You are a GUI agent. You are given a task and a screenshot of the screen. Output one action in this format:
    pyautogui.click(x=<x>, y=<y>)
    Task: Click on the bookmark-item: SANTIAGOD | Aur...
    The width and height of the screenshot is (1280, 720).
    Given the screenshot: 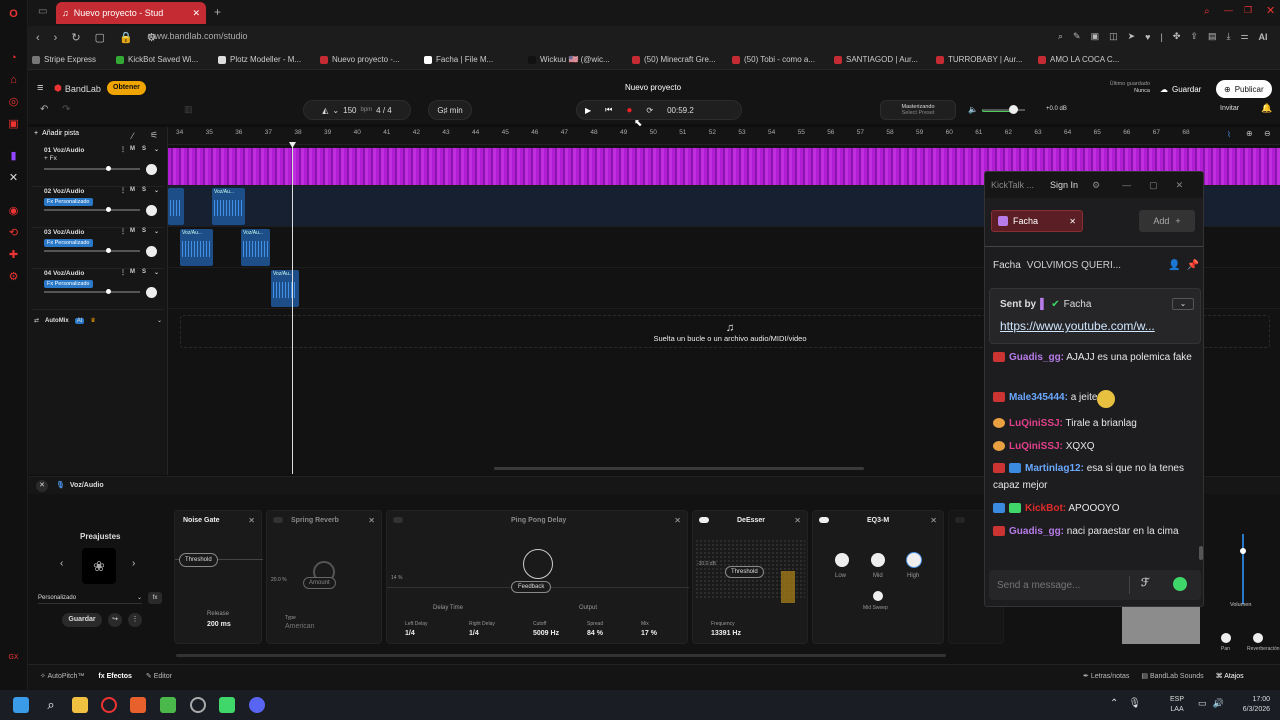 What is the action you would take?
    pyautogui.click(x=876, y=59)
    